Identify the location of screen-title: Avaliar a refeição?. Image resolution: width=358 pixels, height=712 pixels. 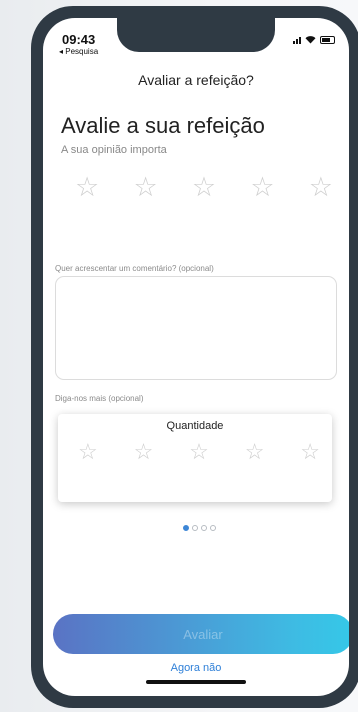
(196, 80).